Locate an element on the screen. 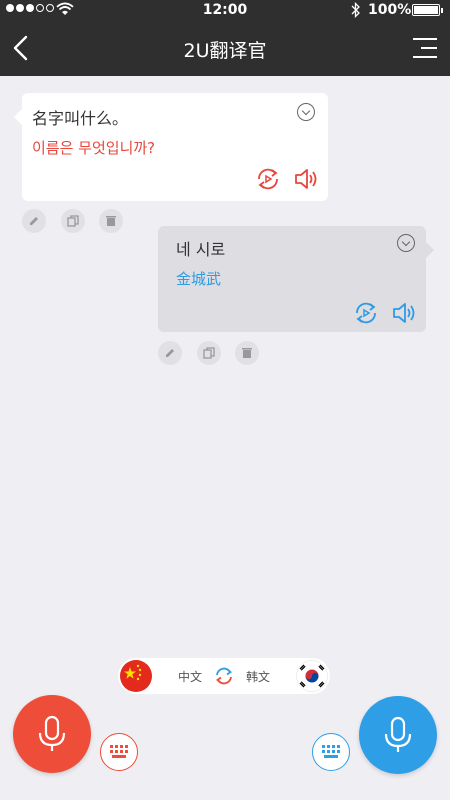  language-bar: 中文 韩文 is located at coordinates (224, 676).